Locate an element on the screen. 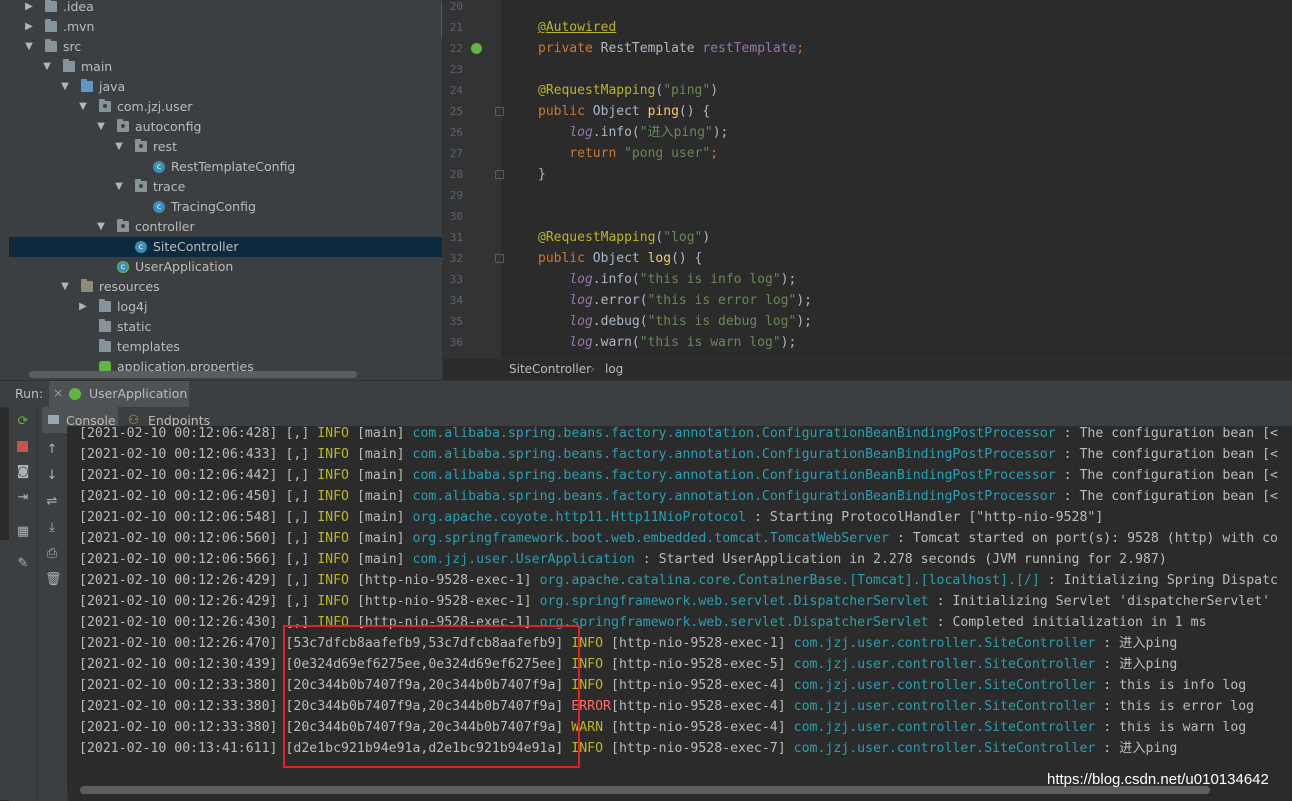 Image resolution: width=1292 pixels, height=801 pixels. tree-item: static is located at coordinates (225, 327).